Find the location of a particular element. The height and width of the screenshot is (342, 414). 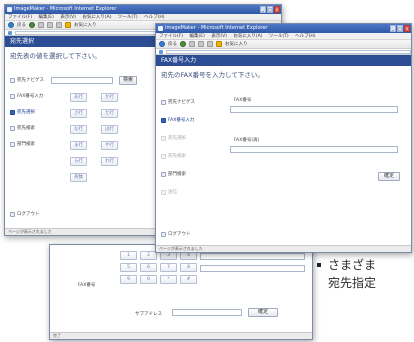

index-button: た行 is located at coordinates (109, 113).